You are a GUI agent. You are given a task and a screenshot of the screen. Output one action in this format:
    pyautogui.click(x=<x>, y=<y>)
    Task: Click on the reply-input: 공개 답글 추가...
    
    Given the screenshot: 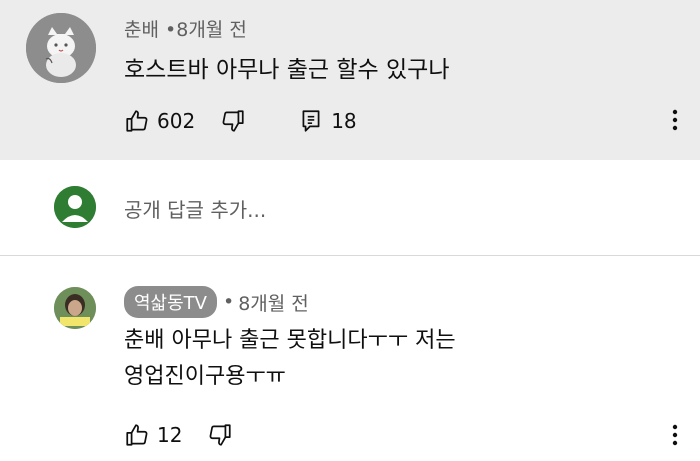 What is the action you would take?
    pyautogui.click(x=195, y=208)
    